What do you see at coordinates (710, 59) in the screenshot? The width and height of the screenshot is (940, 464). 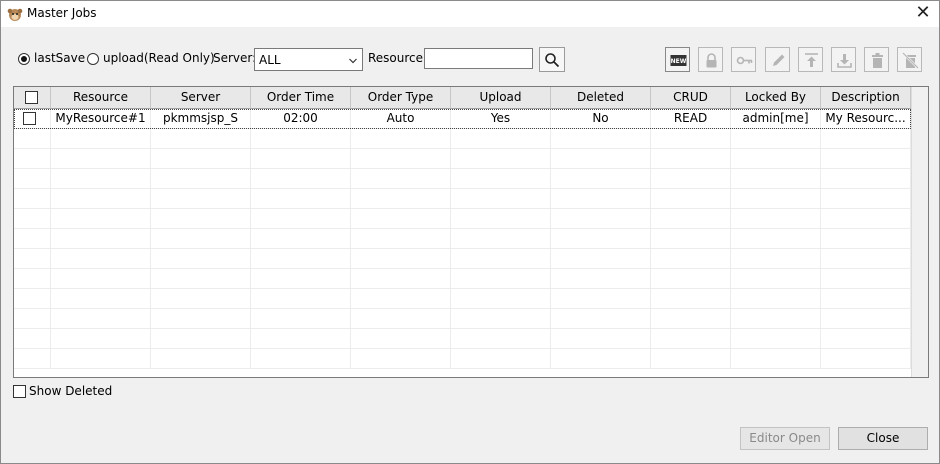 I see `lock-button` at bounding box center [710, 59].